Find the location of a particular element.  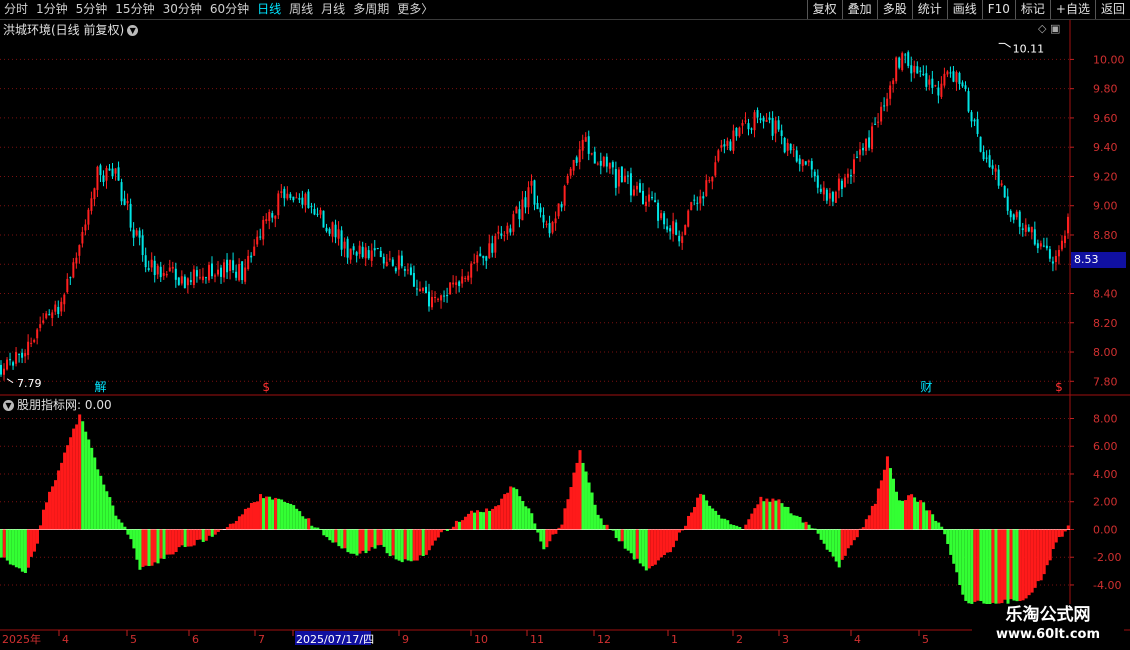

main-chart-title: 洪城环境(日线 前复权) ▼ is located at coordinates (71, 29).